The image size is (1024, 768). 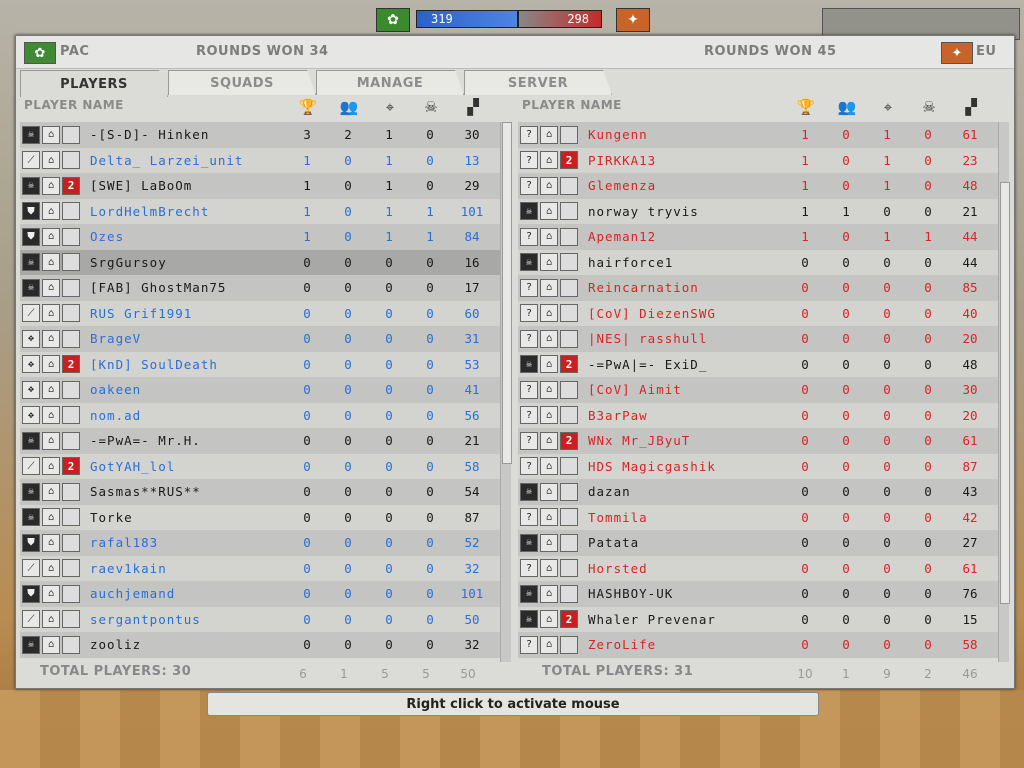 What do you see at coordinates (538, 82) in the screenshot?
I see `tab-server: SERVER` at bounding box center [538, 82].